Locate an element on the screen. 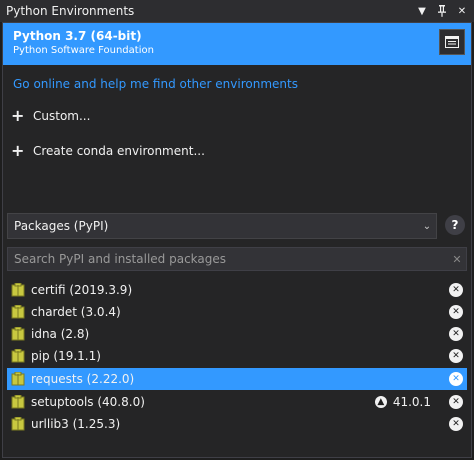 The image size is (474, 460). package-name: chardet (3.0.4) is located at coordinates (76, 312).